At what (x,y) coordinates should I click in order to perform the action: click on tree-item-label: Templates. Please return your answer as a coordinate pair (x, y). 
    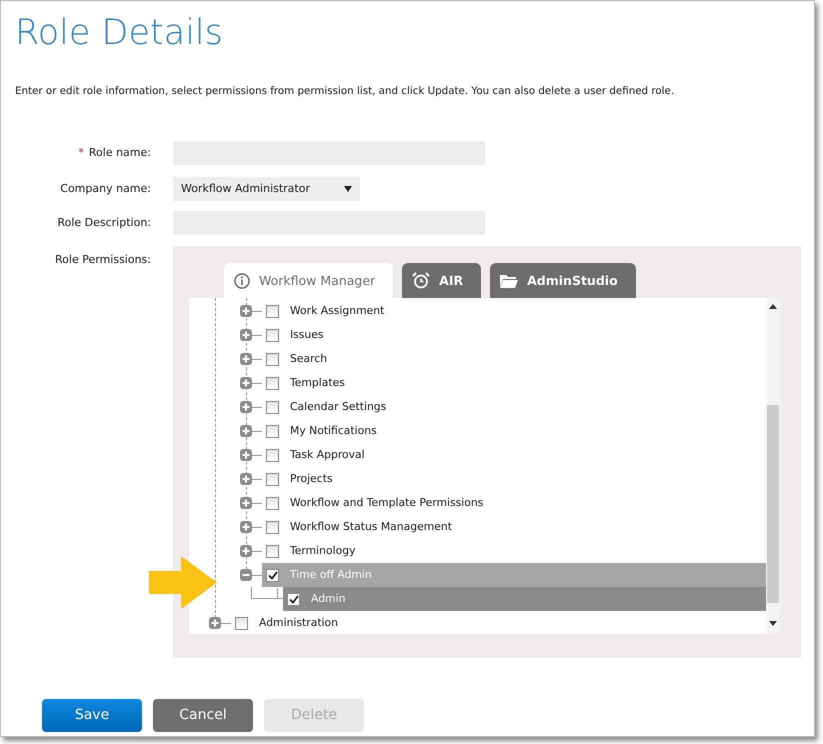
    Looking at the image, I should click on (317, 383).